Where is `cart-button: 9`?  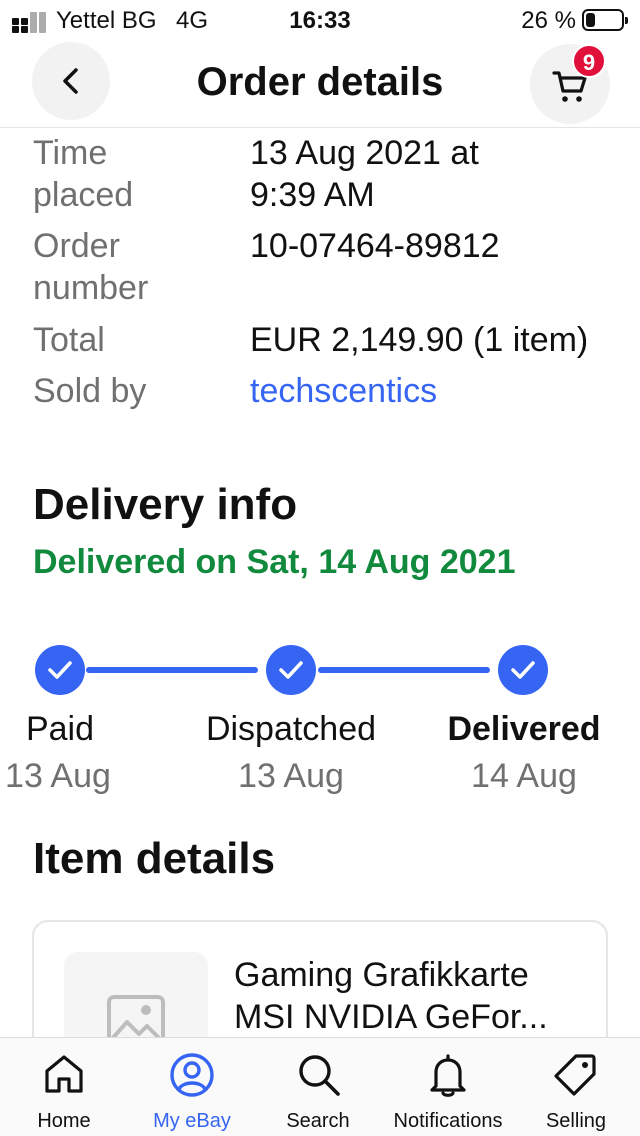
cart-button: 9 is located at coordinates (570, 84).